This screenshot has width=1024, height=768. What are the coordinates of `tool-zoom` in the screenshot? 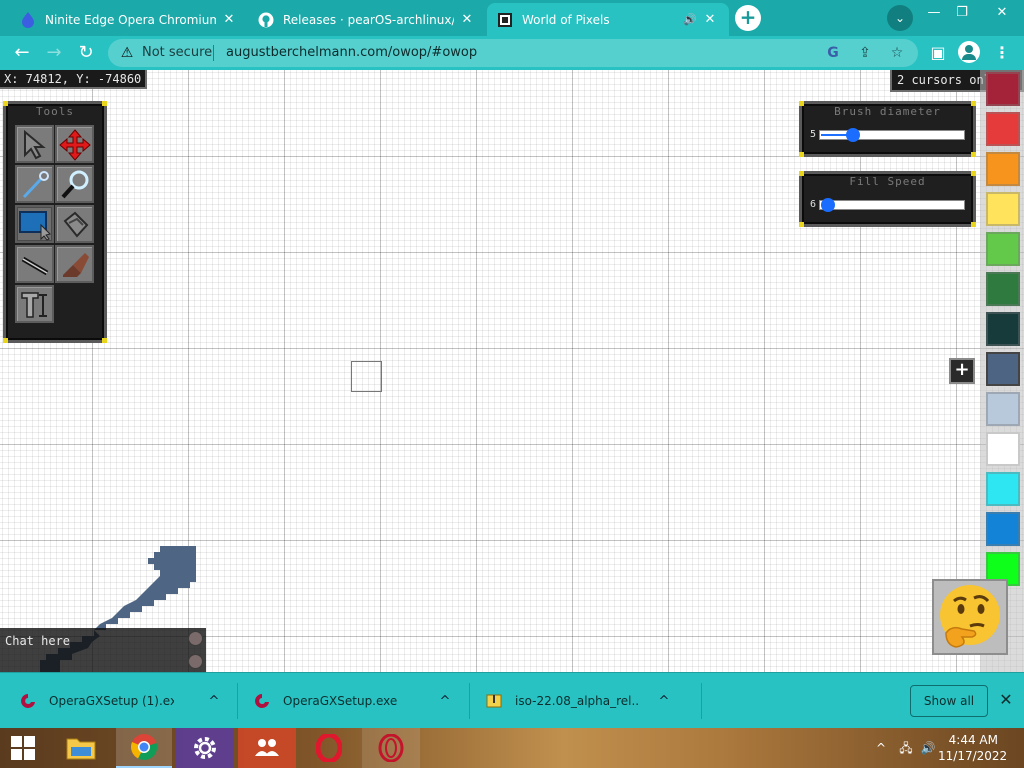 It's located at (74, 184).